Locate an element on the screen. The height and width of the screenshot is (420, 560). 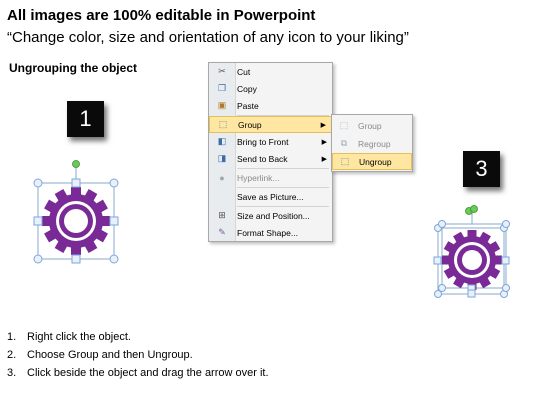
regroup-icon: ⧉ is located at coordinates (344, 143).